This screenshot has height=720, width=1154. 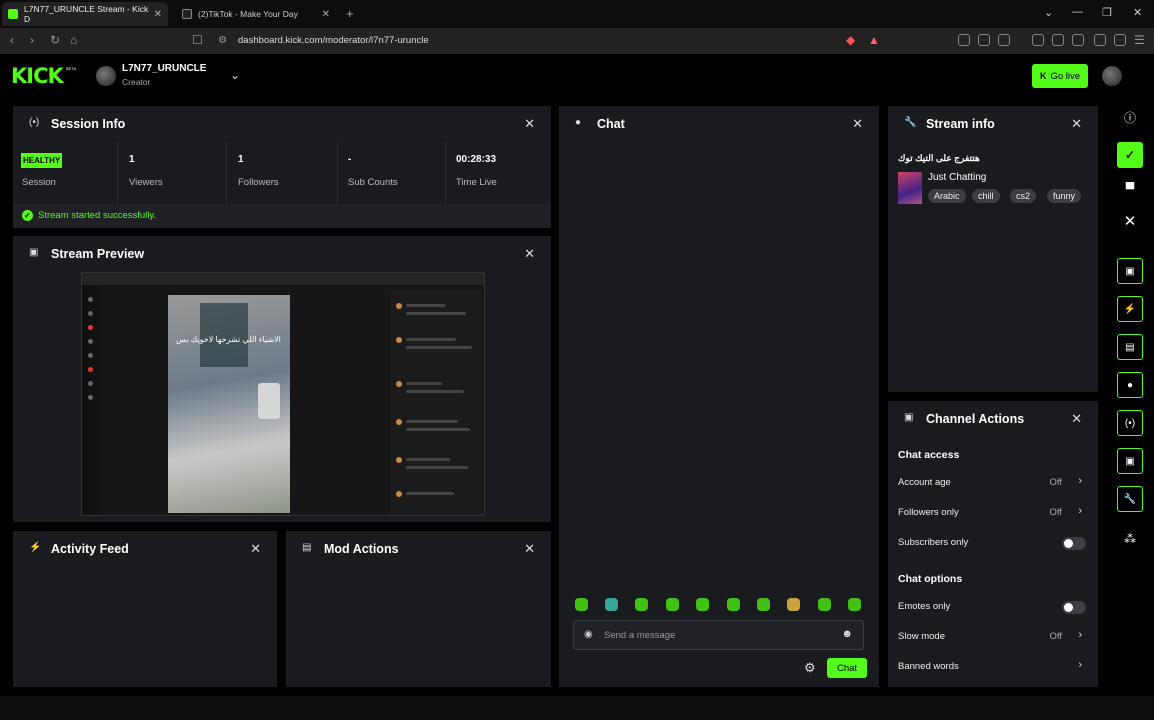 I want to click on stat-followers: 1 Followers, so click(x=283, y=173).